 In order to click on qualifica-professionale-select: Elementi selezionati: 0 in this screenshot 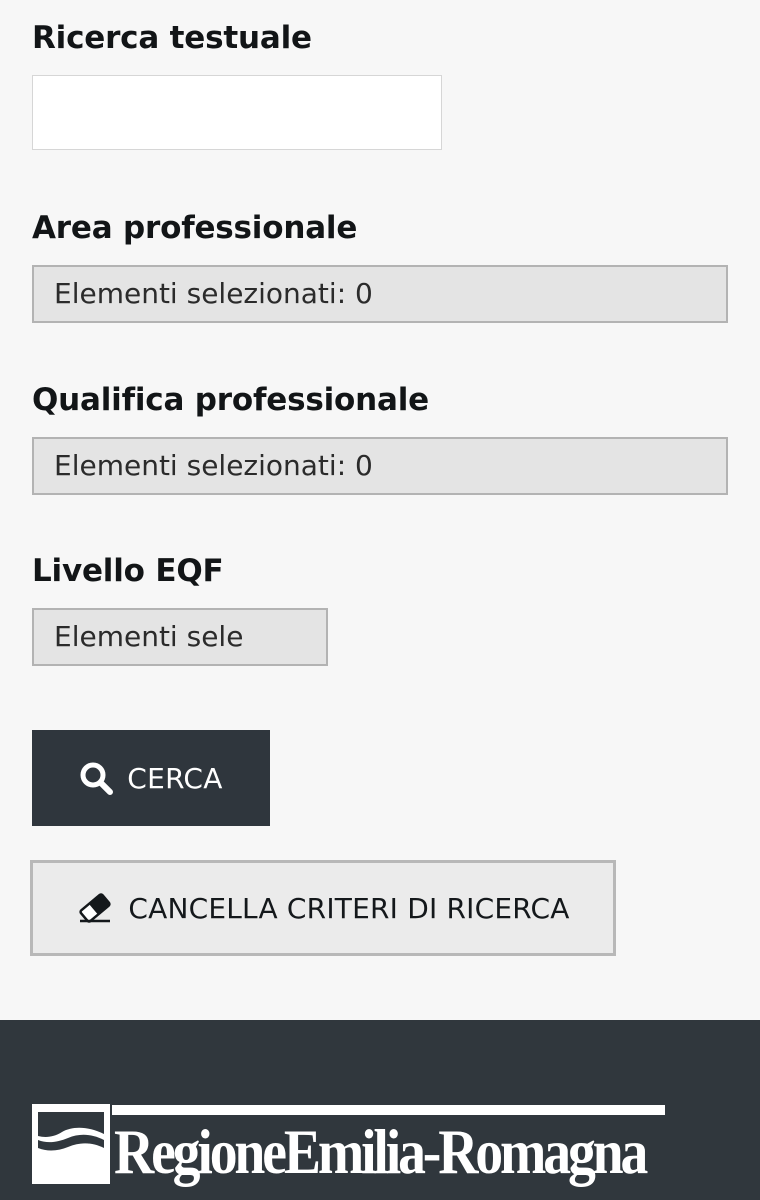, I will do `click(380, 466)`.